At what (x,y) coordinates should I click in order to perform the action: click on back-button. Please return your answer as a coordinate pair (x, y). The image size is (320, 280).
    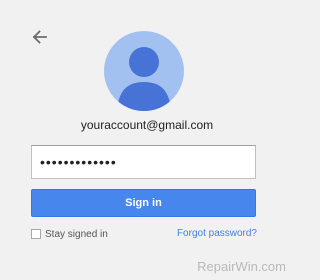
    Looking at the image, I should click on (40, 37).